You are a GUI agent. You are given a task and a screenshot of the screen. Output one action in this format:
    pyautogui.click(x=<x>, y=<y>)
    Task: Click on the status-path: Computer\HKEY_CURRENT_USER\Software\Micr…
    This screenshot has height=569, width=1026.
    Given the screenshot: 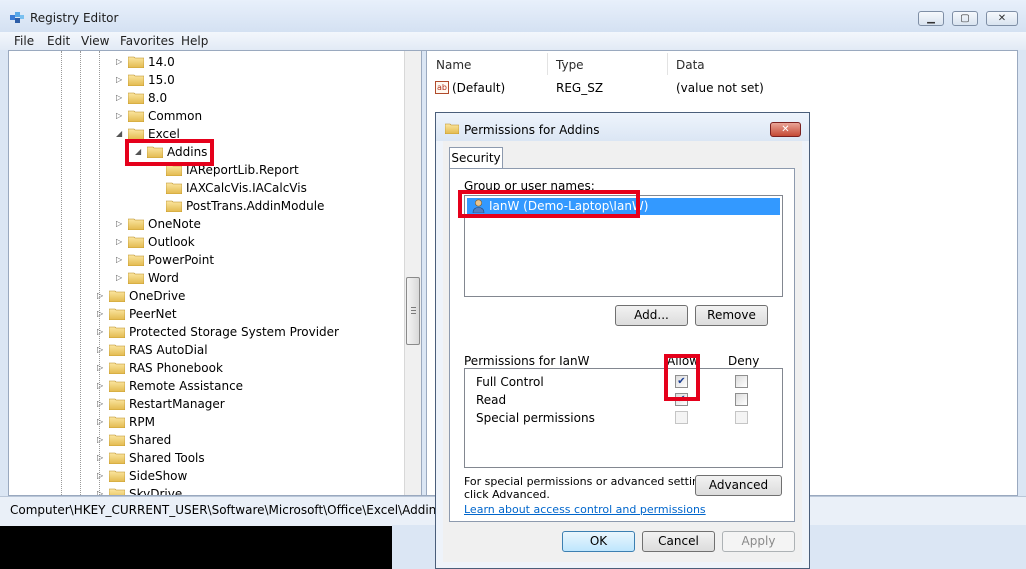 What is the action you would take?
    pyautogui.click(x=226, y=510)
    